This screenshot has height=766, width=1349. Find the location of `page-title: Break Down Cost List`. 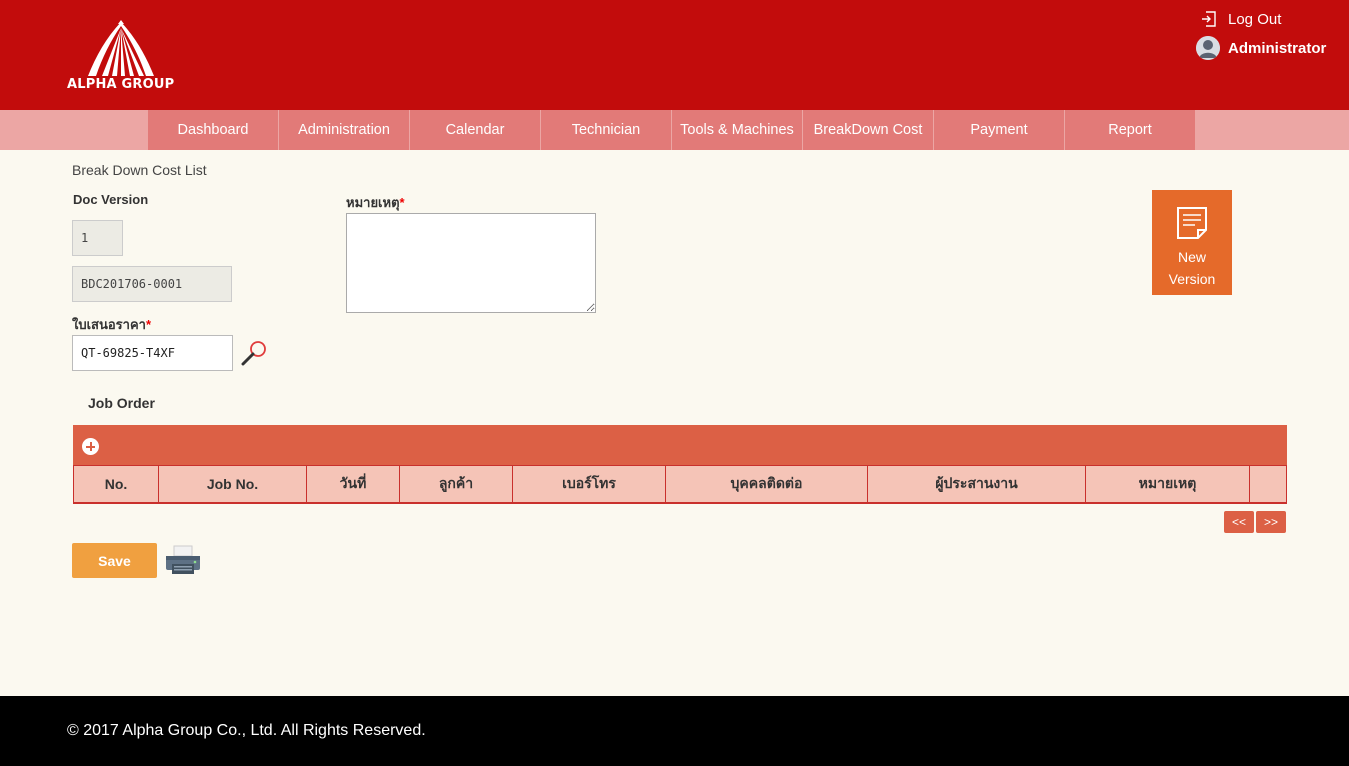

page-title: Break Down Cost List is located at coordinates (139, 170).